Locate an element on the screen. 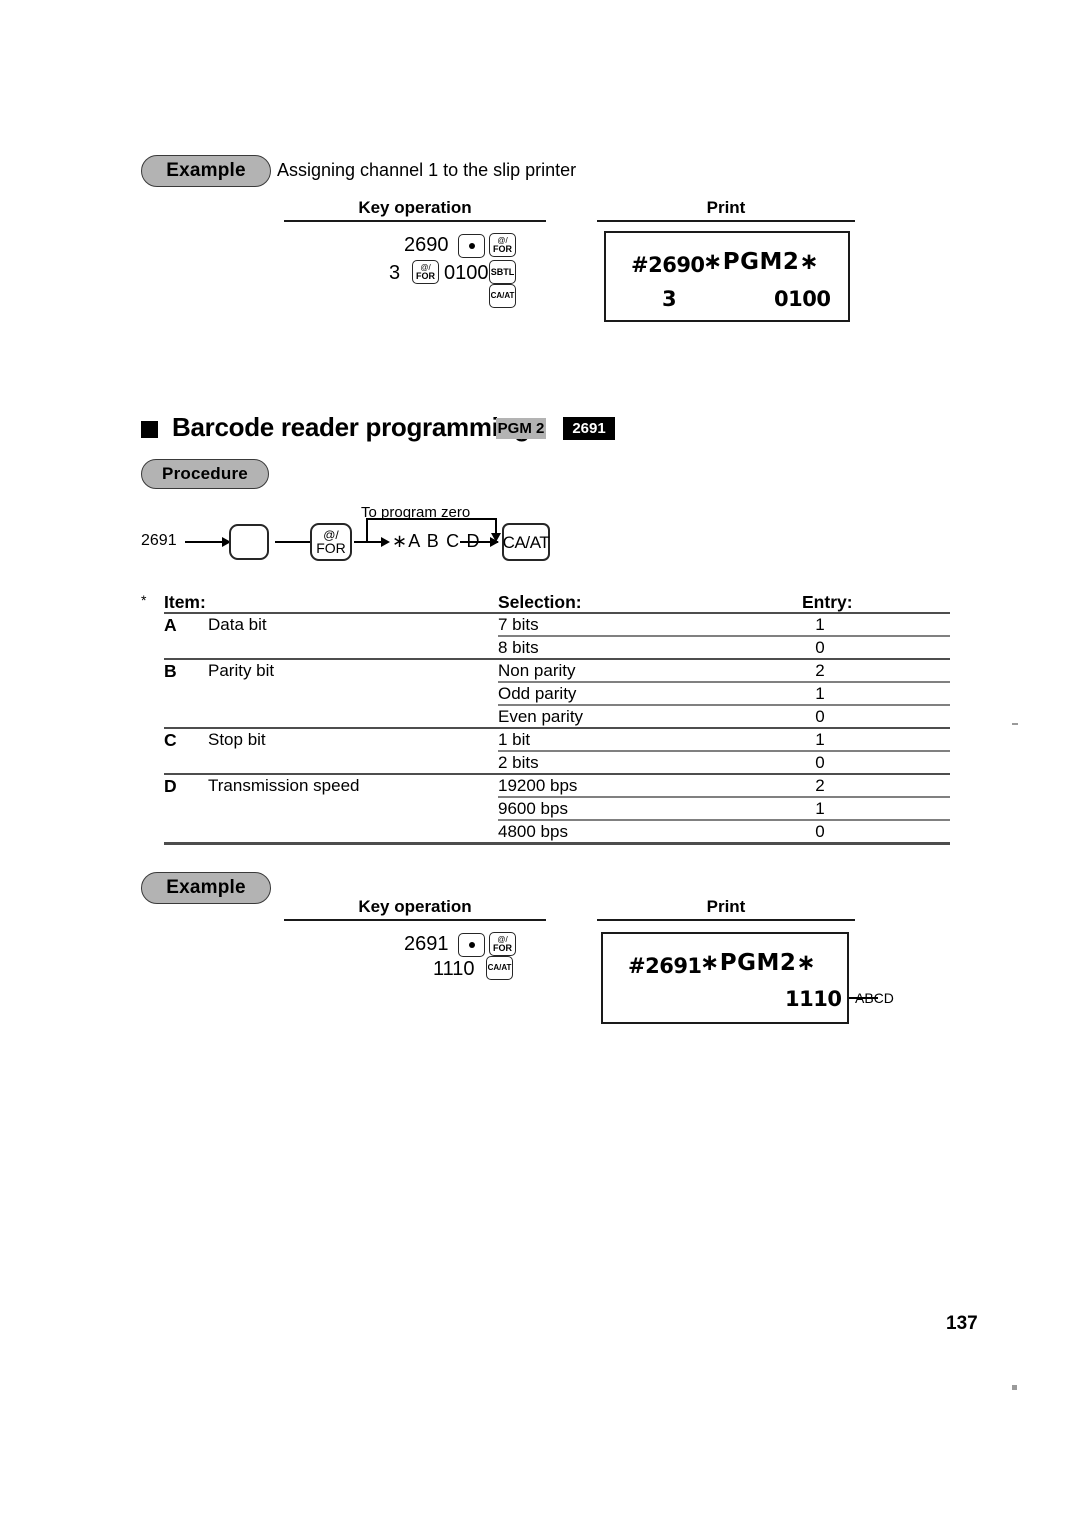 The height and width of the screenshot is (1528, 1080). table-group-letter-b: B is located at coordinates (170, 671).